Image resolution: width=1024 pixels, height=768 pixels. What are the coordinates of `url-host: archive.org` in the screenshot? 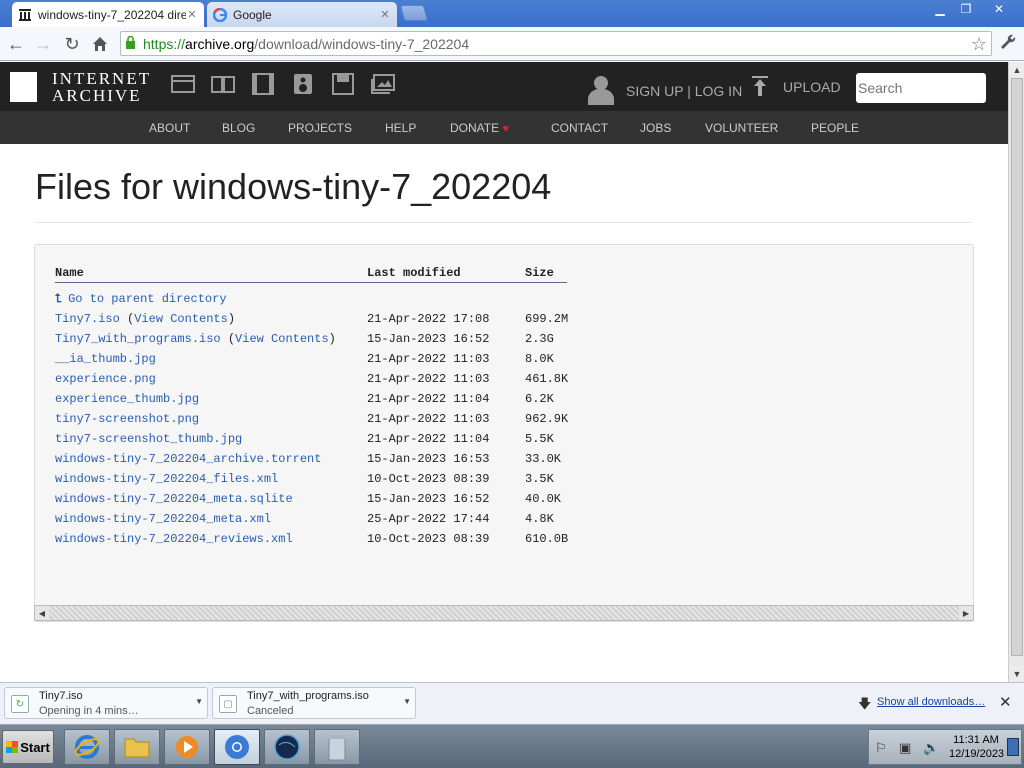 It's located at (220, 43).